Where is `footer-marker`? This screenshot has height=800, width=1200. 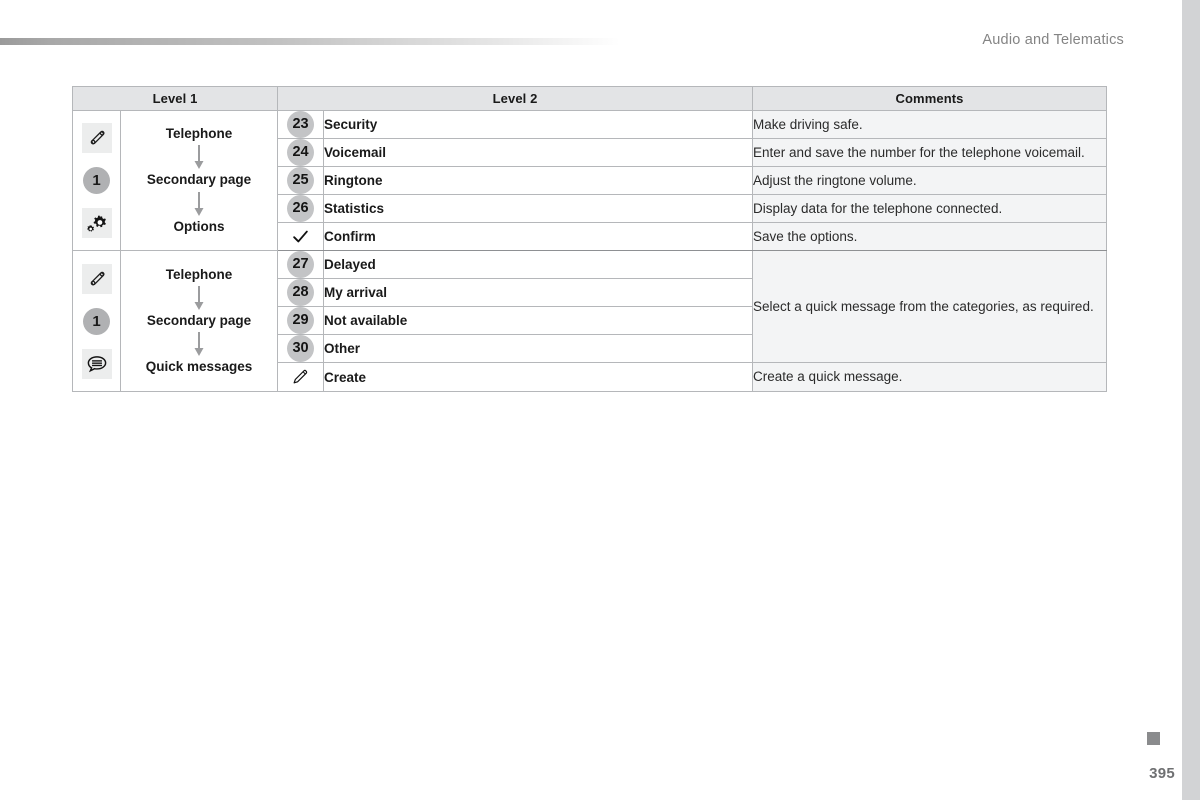 footer-marker is located at coordinates (1153, 738).